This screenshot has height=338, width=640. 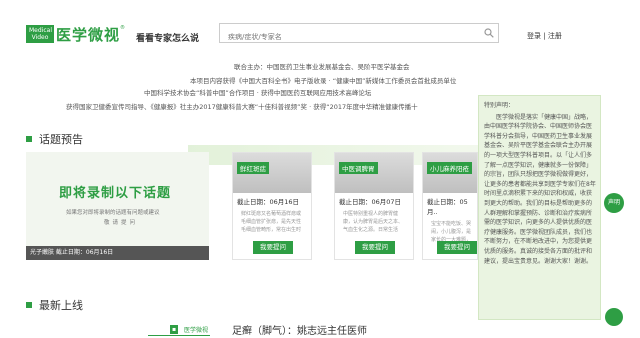 I want to click on logo-registered-mark: ®, so click(x=123, y=28).